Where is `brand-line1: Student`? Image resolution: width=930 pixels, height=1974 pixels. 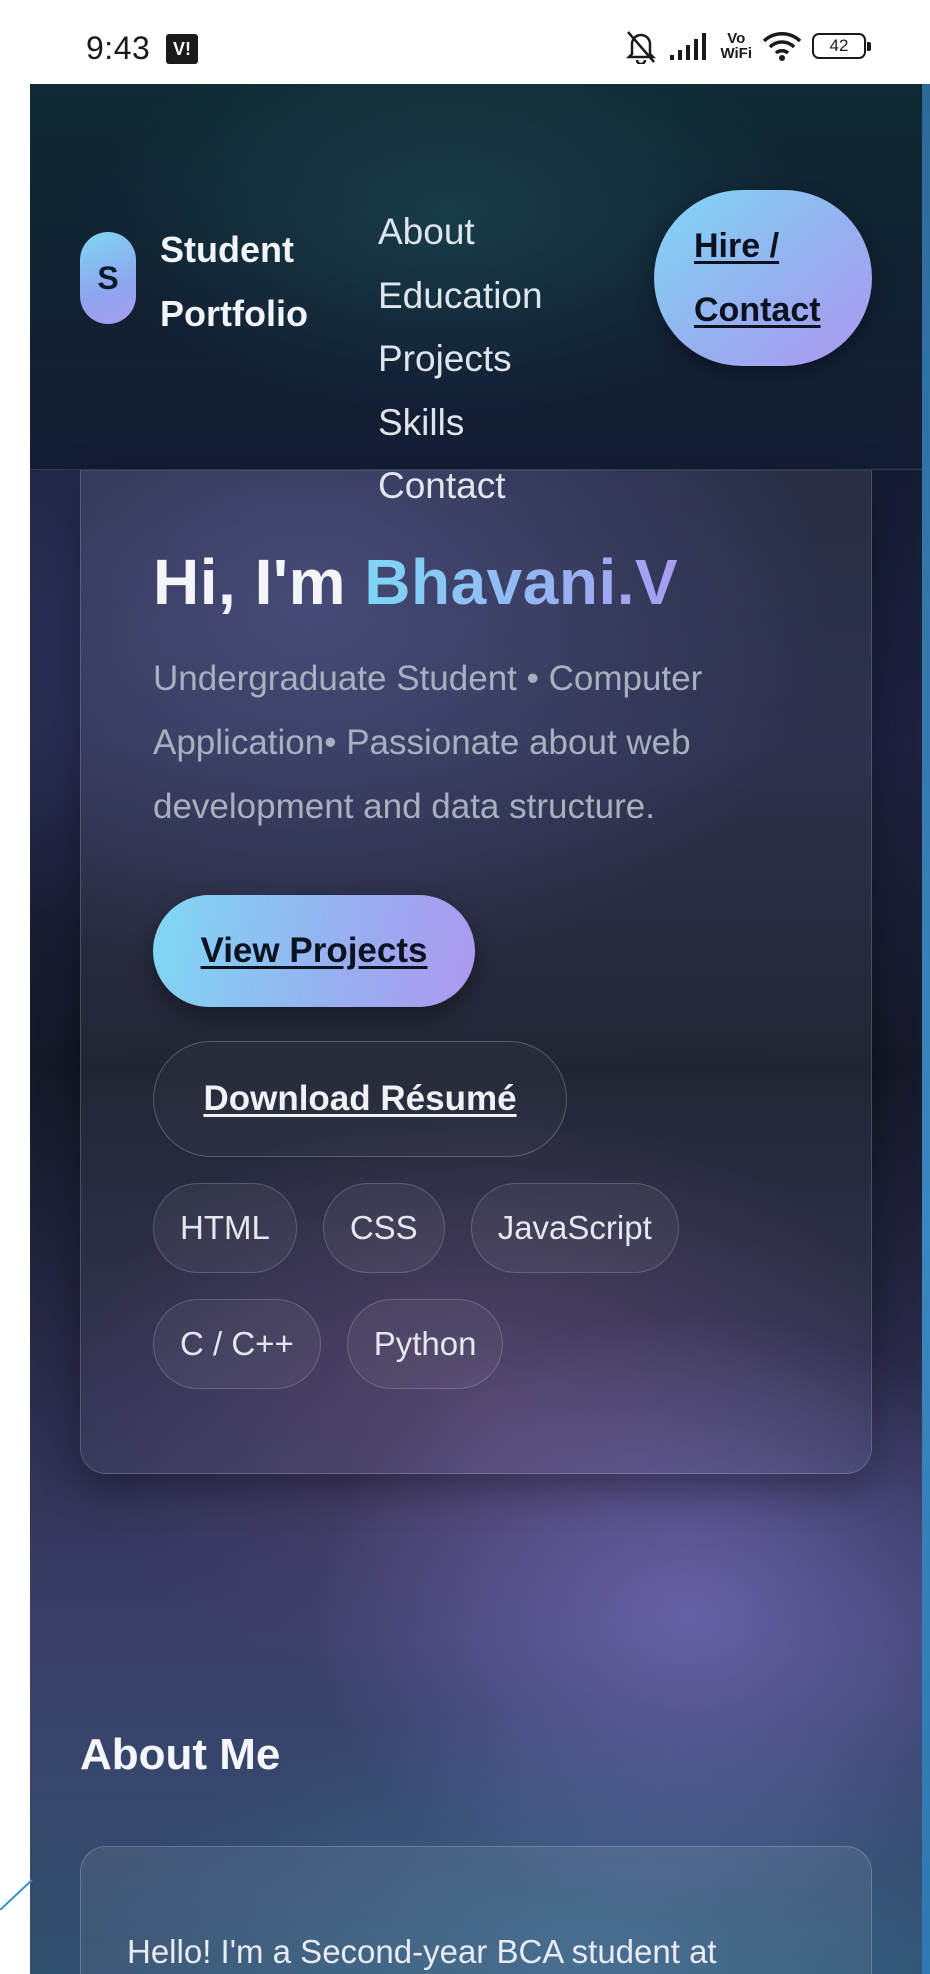 brand-line1: Student is located at coordinates (227, 249).